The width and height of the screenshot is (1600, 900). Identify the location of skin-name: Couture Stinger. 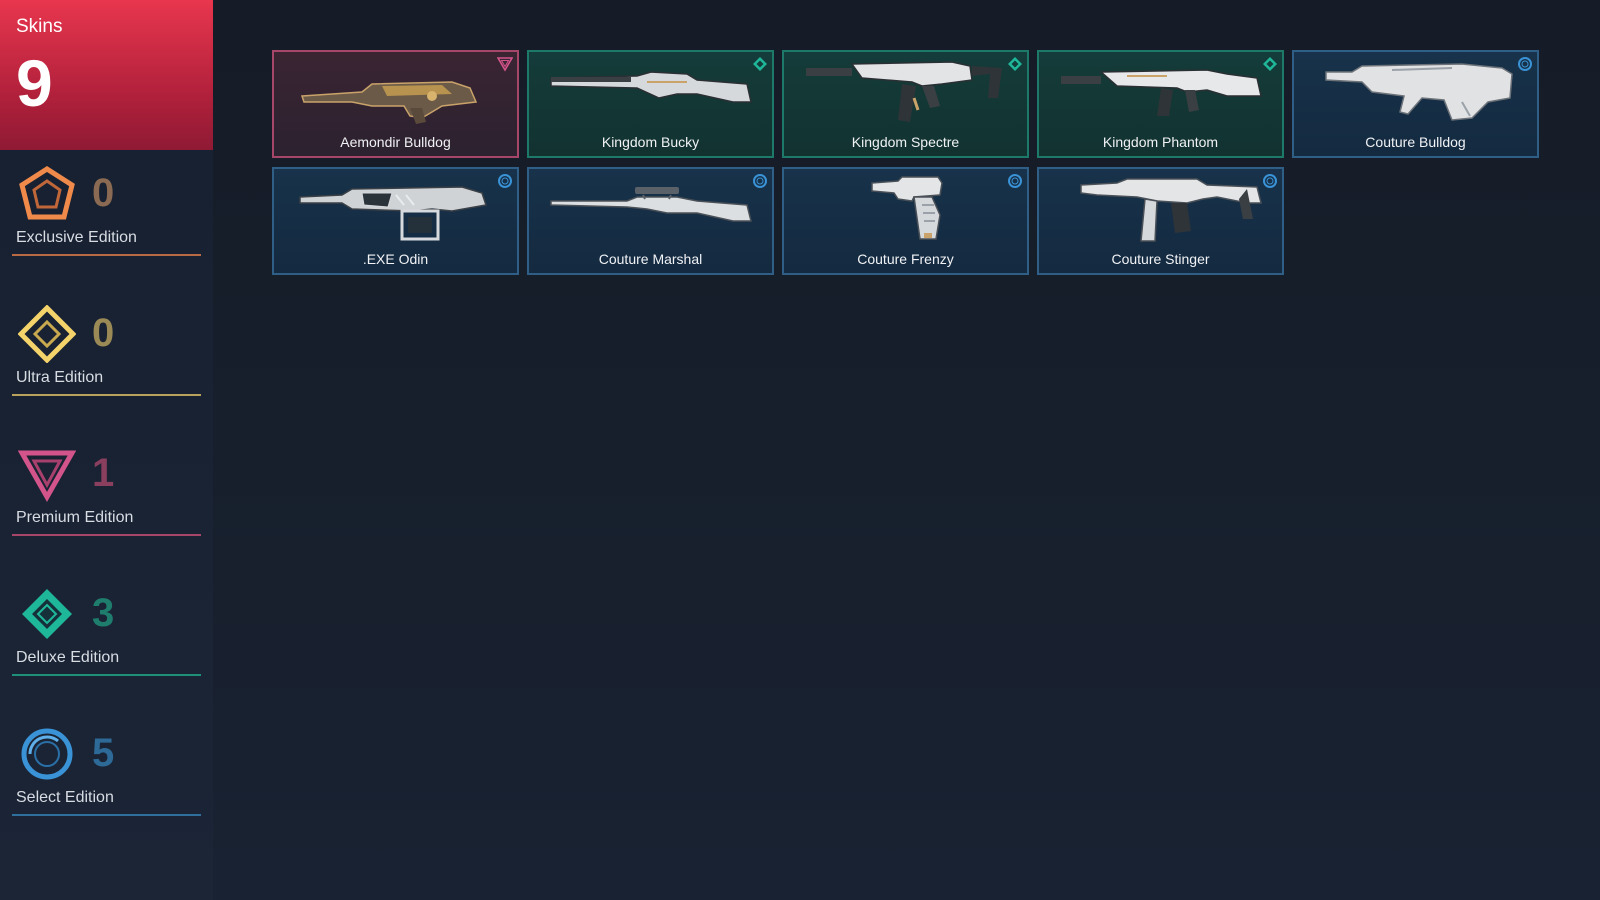
(1160, 259).